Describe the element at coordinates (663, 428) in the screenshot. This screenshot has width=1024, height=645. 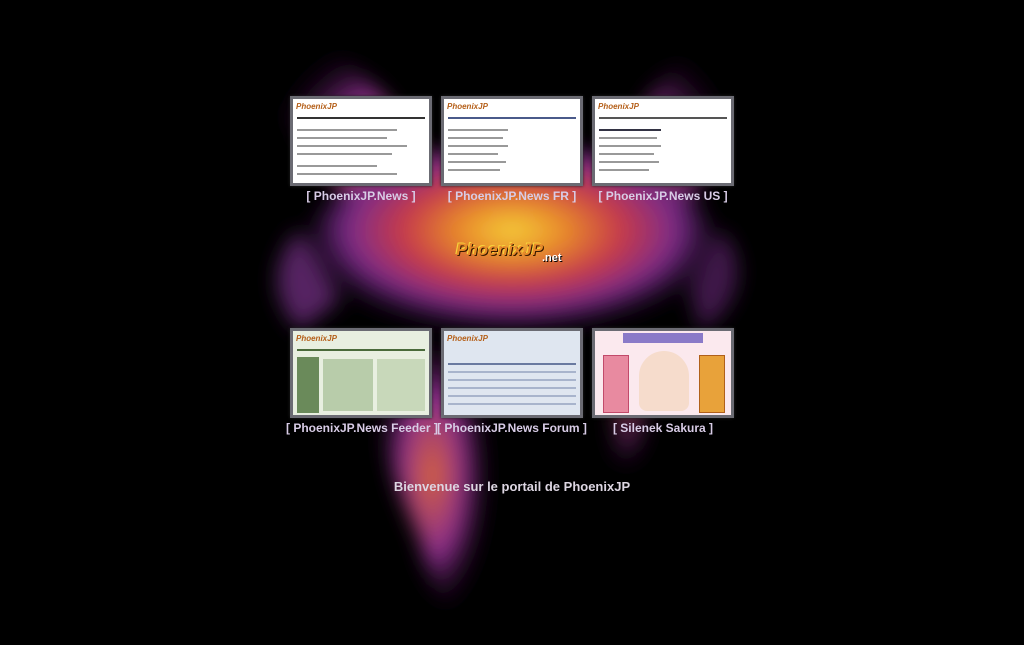
I see `link-silenek-sakura: [ Silenek Sakura ]` at that location.